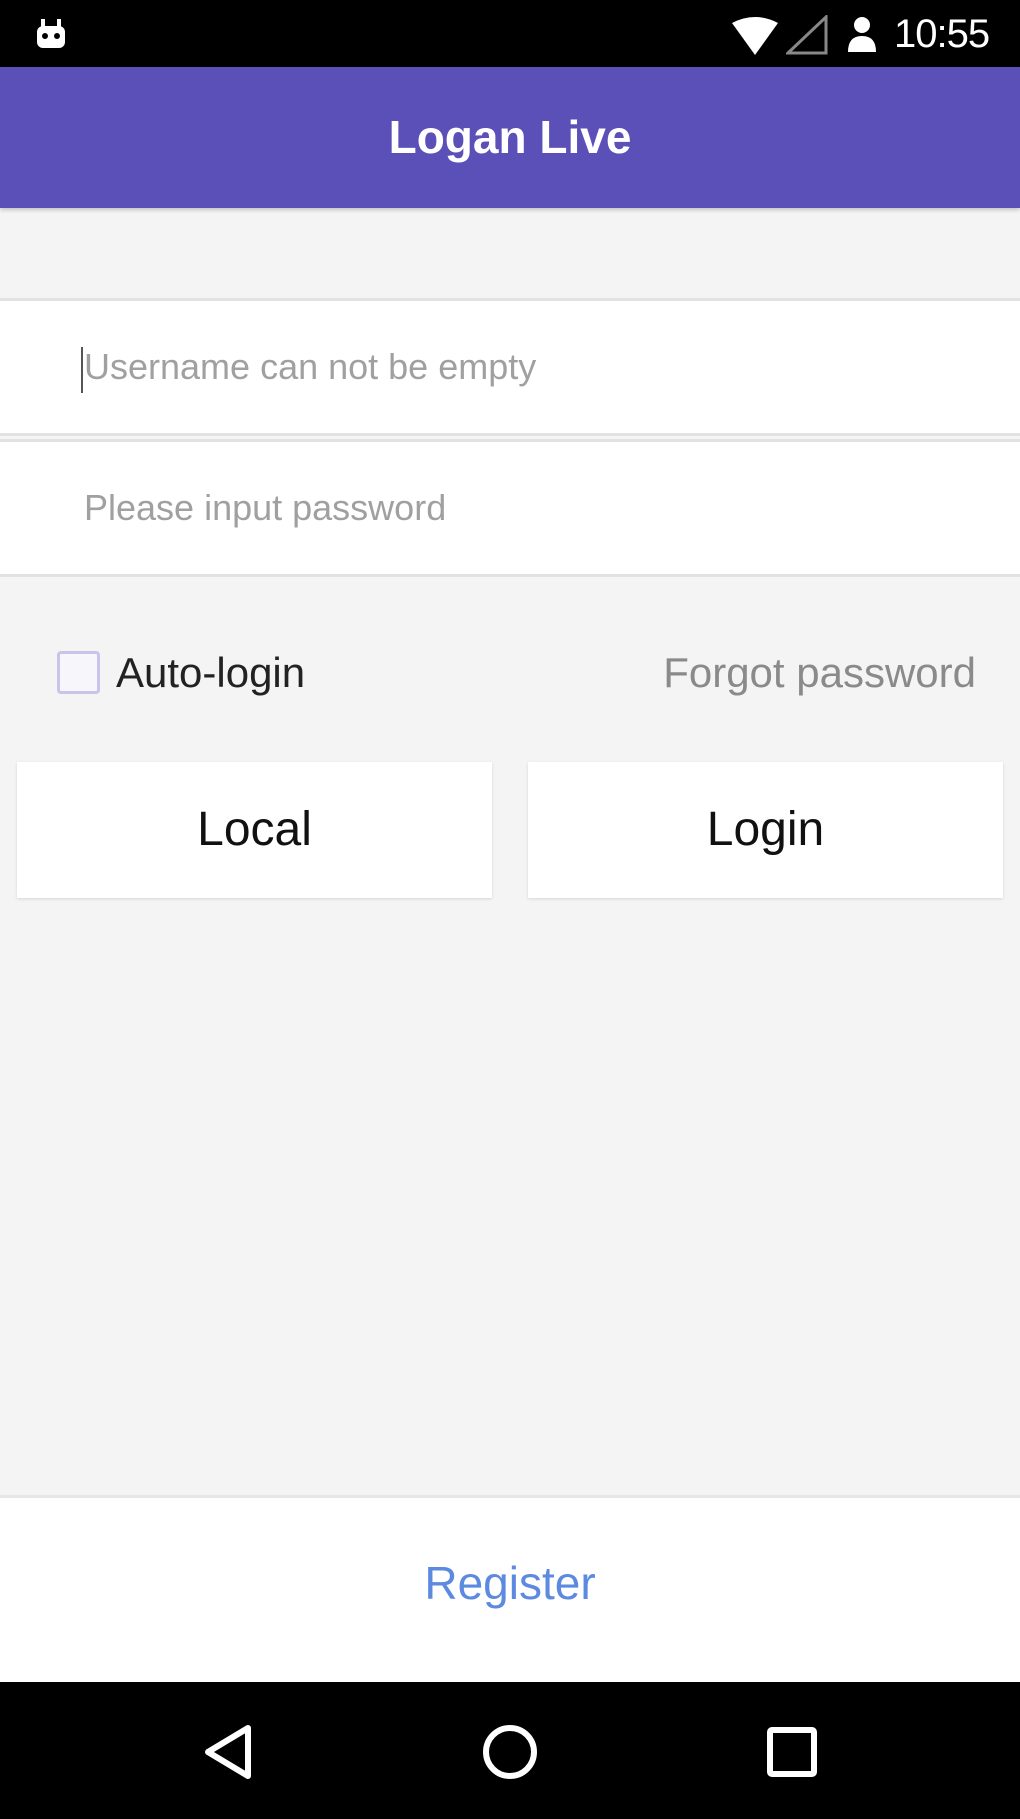  I want to click on register-bar: Register, so click(510, 1588).